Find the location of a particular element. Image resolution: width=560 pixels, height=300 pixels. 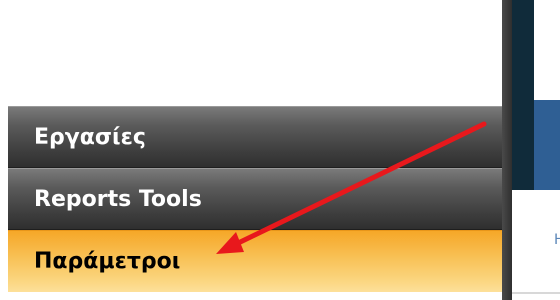

partial-link: H is located at coordinates (557, 240).